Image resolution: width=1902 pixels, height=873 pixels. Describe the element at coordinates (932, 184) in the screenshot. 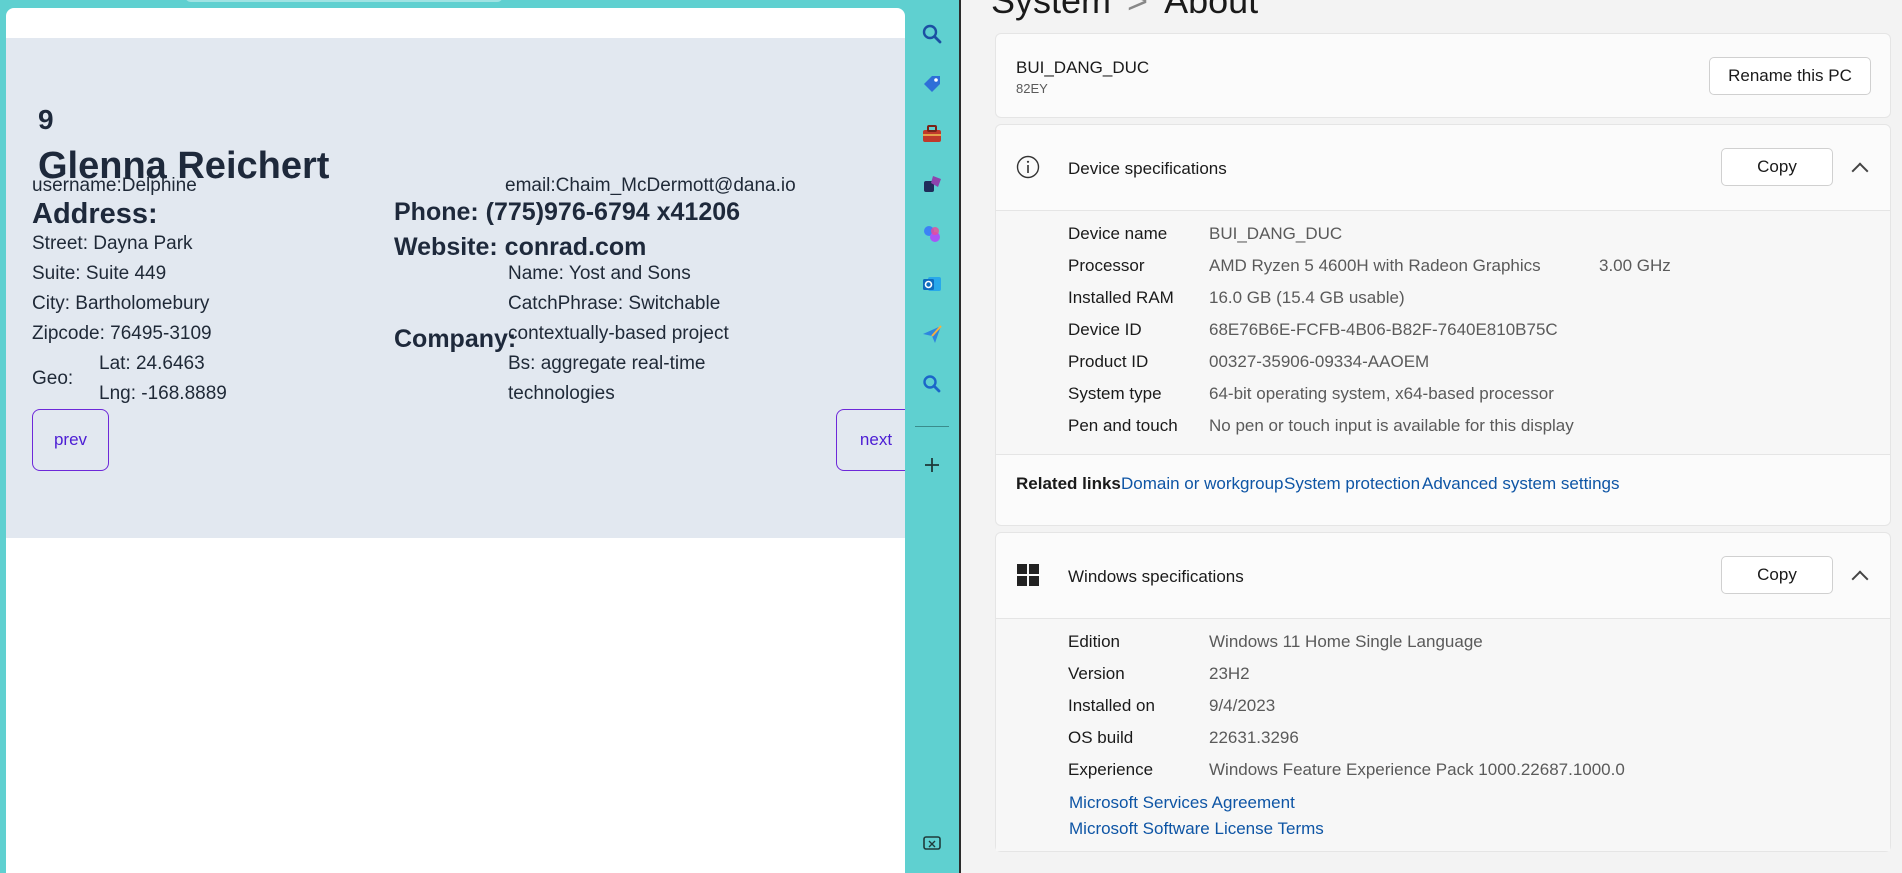

I see `games-icon` at that location.